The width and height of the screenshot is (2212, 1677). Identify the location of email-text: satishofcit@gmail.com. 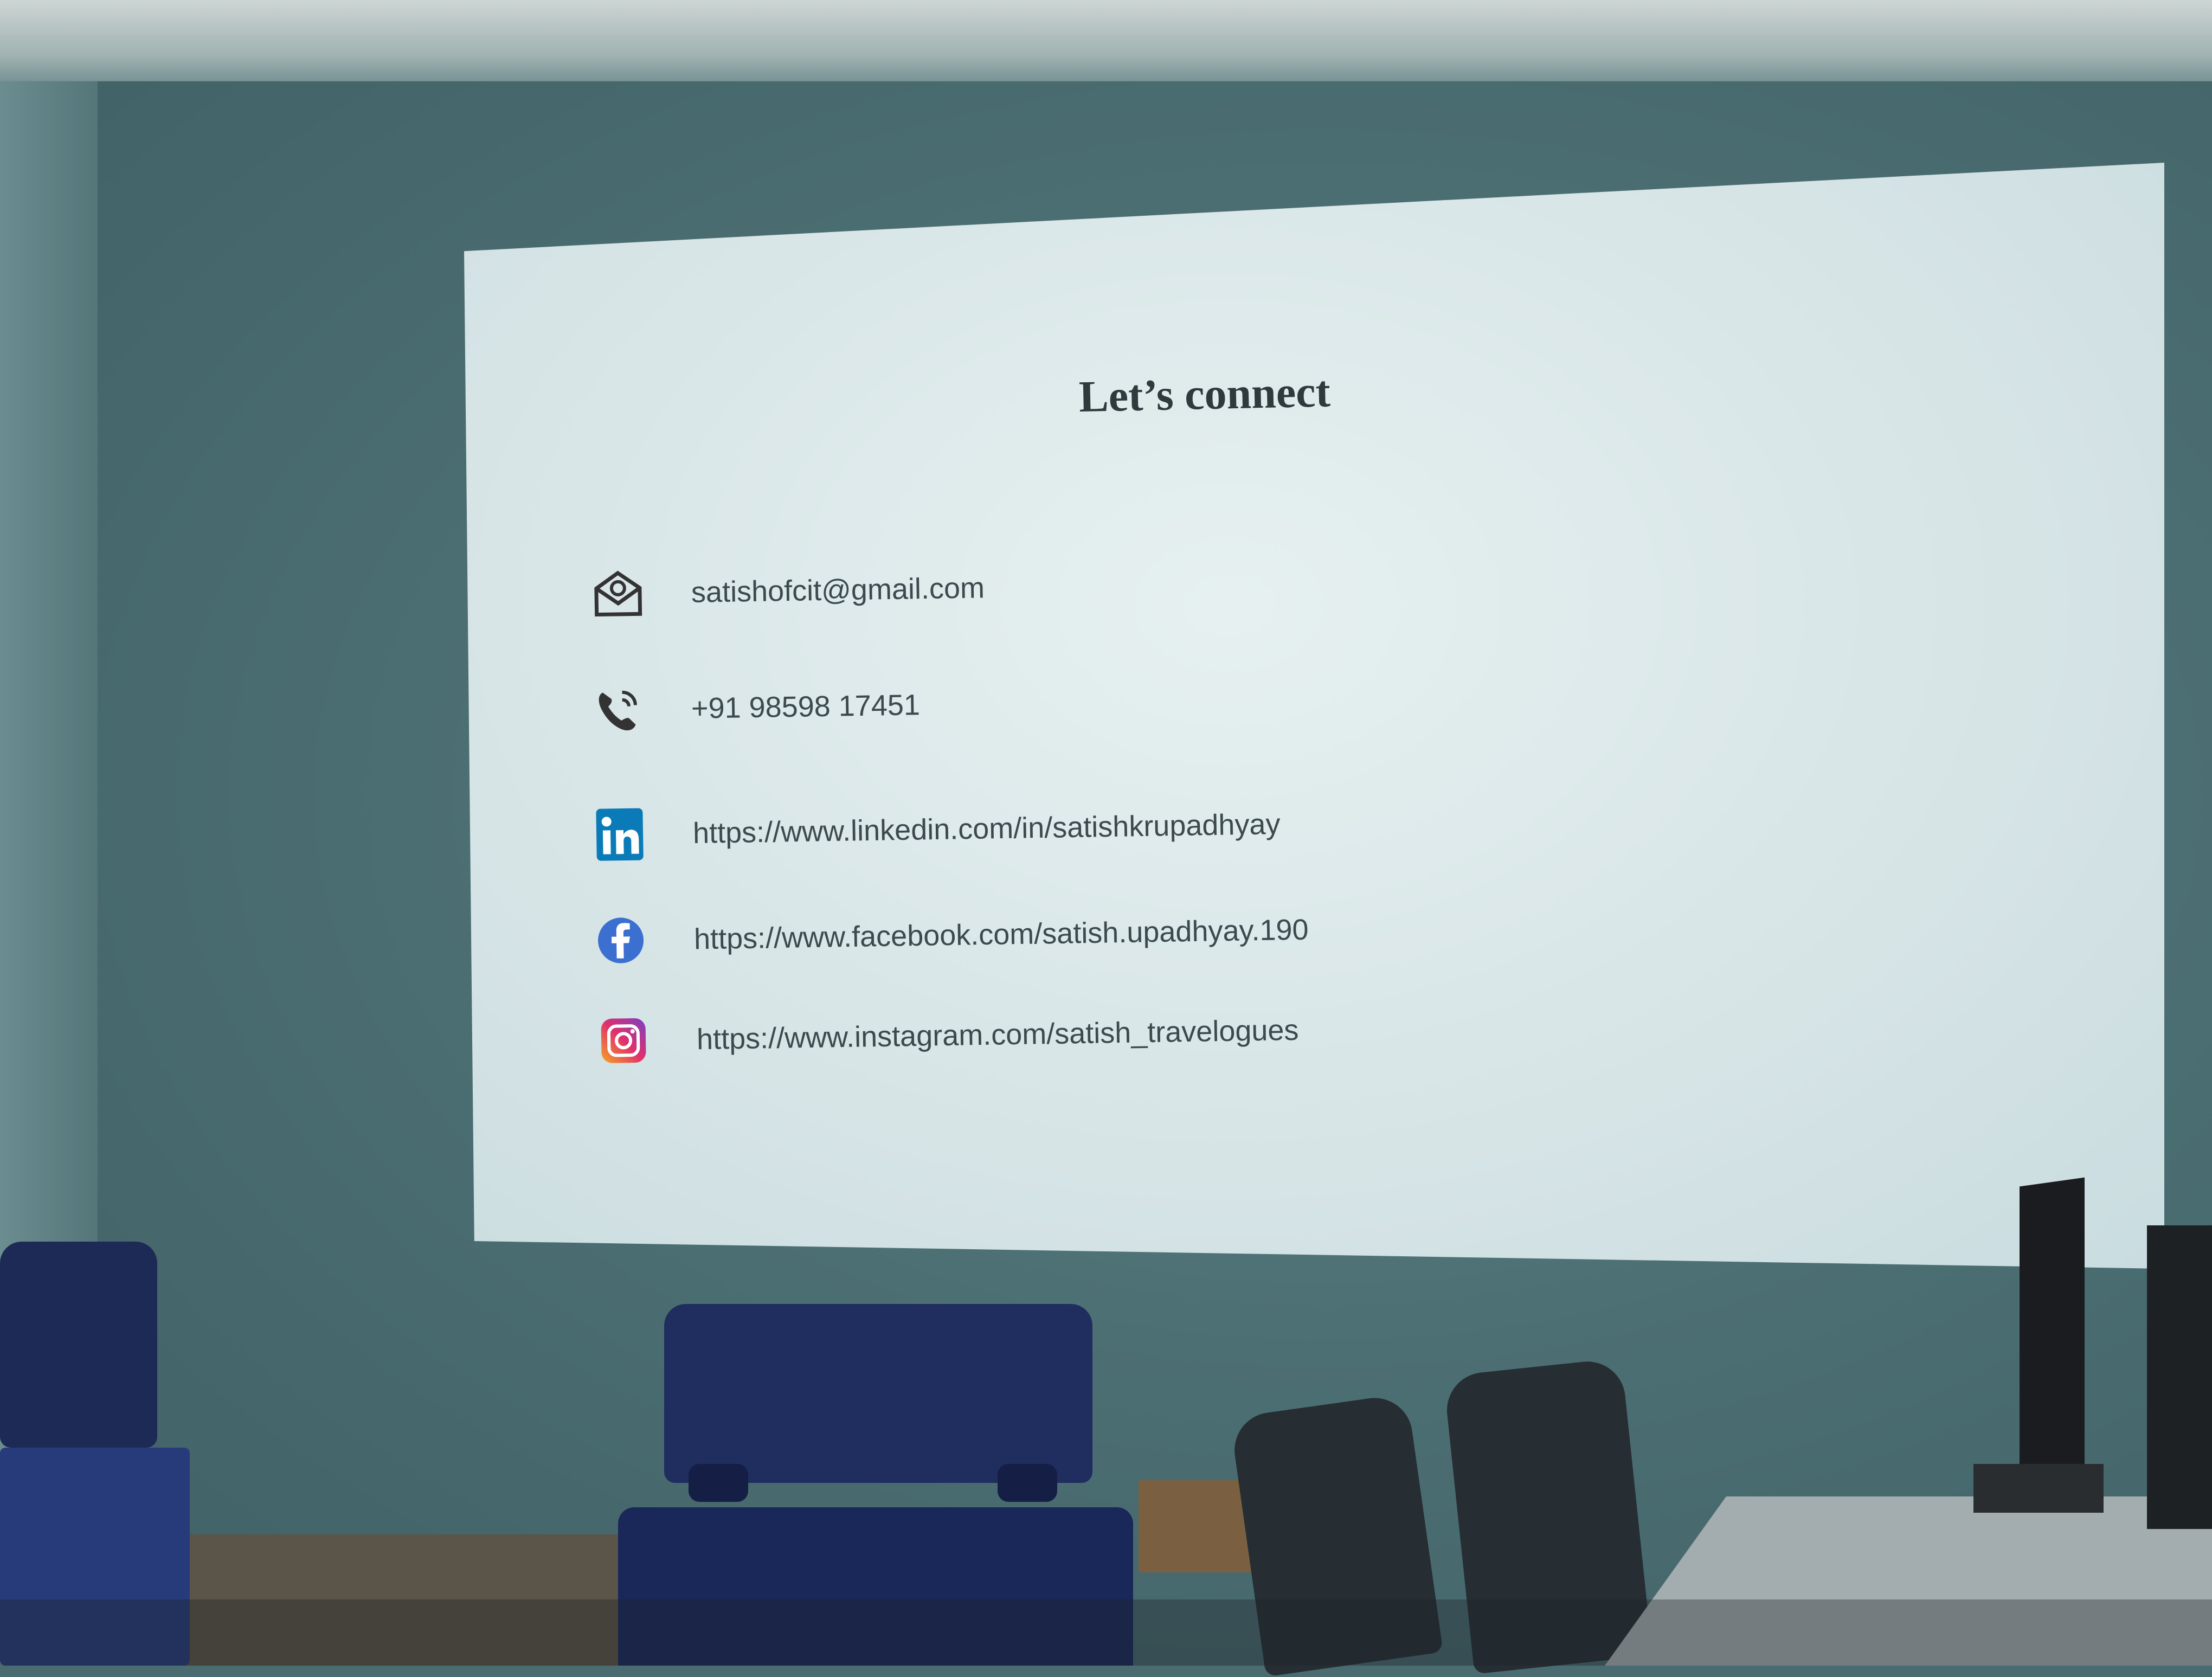
(838, 590).